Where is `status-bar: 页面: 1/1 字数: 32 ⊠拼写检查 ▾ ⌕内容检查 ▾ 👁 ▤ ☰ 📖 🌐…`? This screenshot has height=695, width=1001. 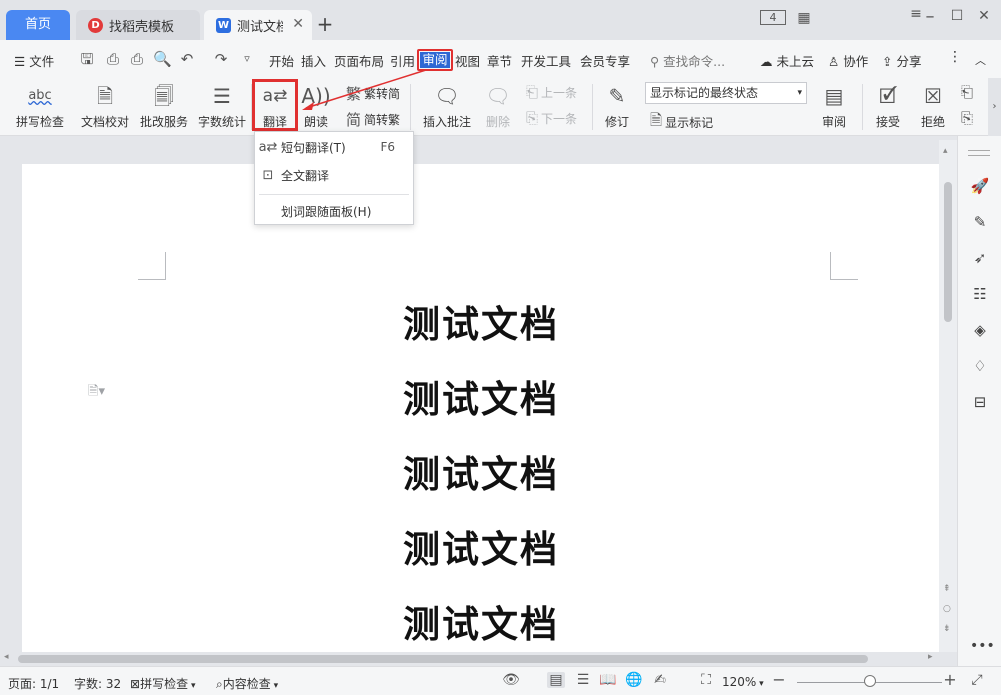
status-bar: 页面: 1/1 字数: 32 ⊠拼写检查 ▾ ⌕内容检查 ▾ 👁 ▤ ☰ 📖 🌐… is located at coordinates (500, 680).